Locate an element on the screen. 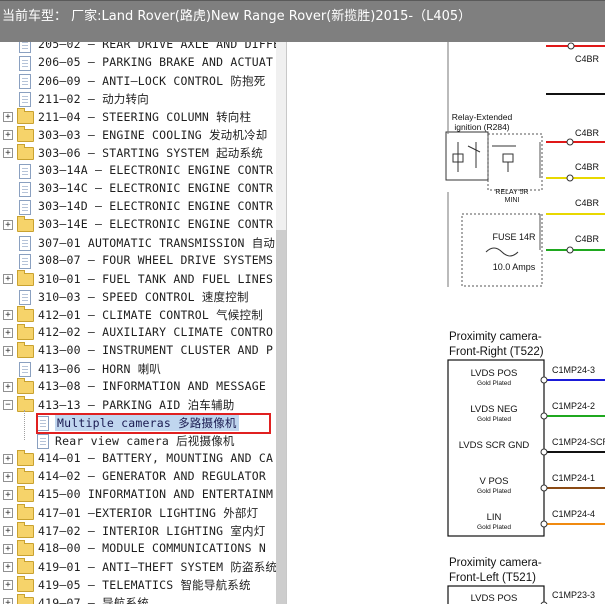 This screenshot has height=604, width=605. folder-open-icon is located at coordinates (25, 404).